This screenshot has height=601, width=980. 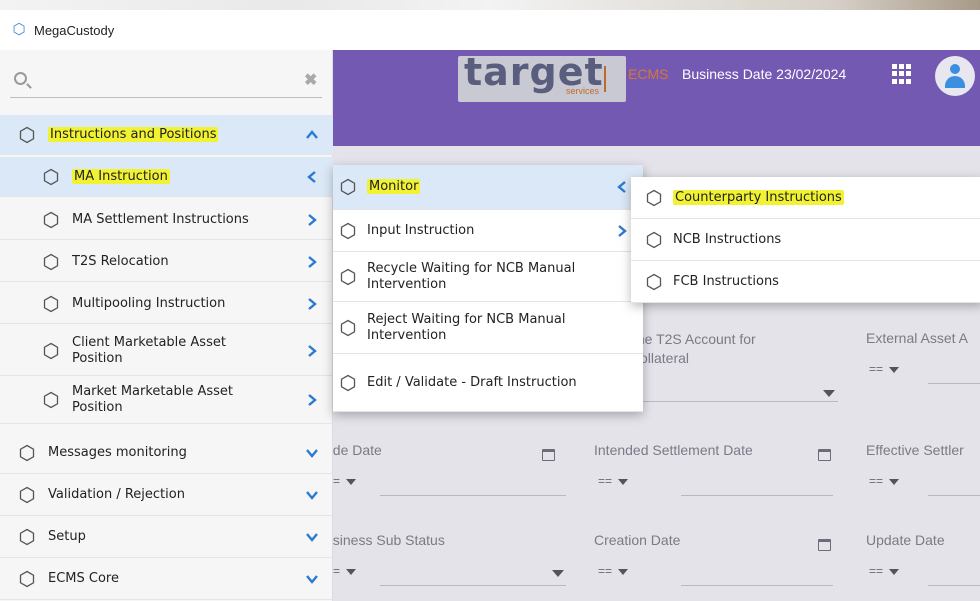 I want to click on menu-item-monitor: Monitor, so click(x=488, y=187).